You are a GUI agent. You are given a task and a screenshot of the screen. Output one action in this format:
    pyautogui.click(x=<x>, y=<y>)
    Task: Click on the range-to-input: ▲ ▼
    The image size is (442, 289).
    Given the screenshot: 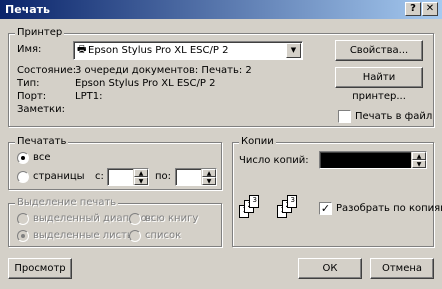 What is the action you would take?
    pyautogui.click(x=196, y=177)
    